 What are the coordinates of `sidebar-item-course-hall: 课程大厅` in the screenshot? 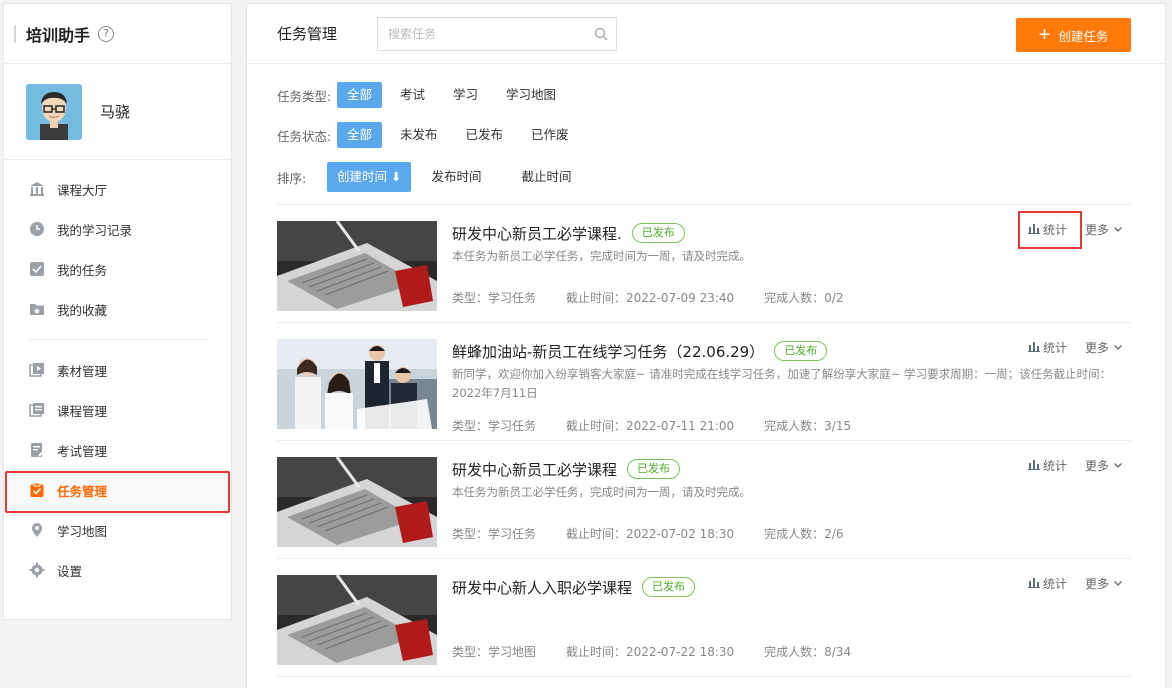 It's located at (117, 189).